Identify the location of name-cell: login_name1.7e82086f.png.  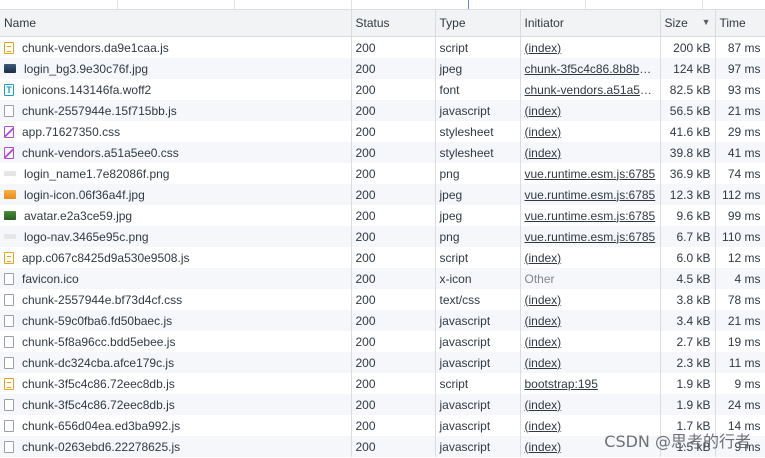
(176, 173).